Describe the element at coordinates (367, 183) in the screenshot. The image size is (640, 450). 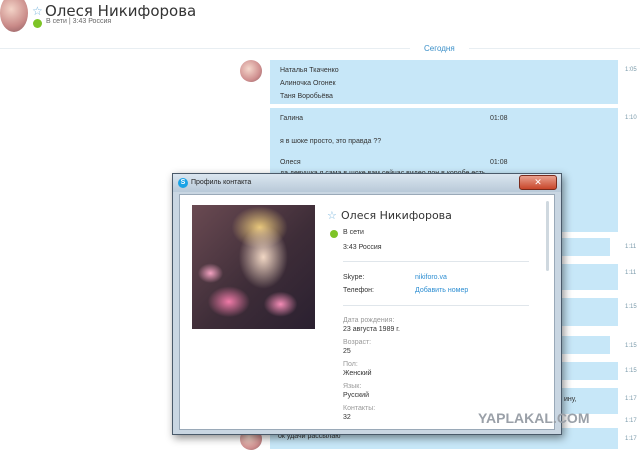
I see `dialog-titlebar: S Профиль контакта ✕` at that location.